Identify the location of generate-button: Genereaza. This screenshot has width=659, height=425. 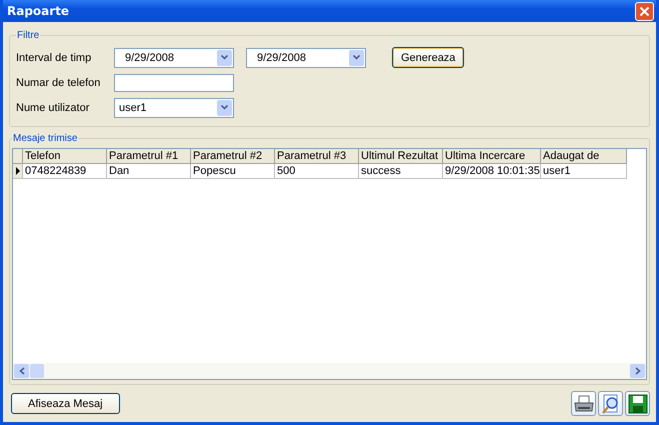
(428, 57).